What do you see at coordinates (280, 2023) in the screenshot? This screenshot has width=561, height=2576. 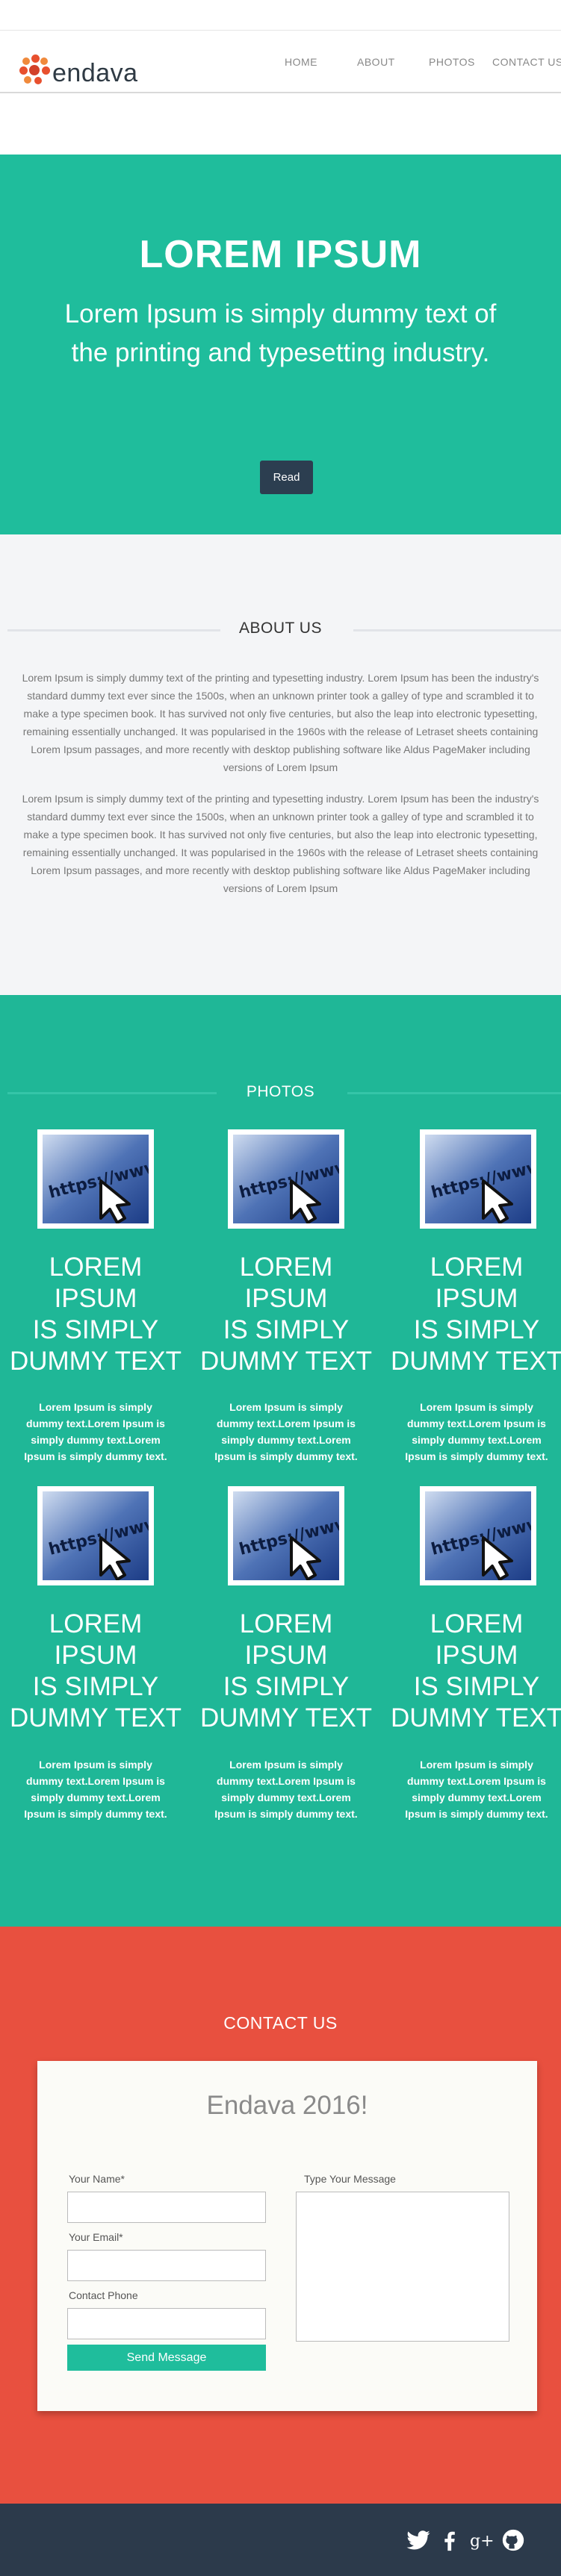 I see `contact-title: CONTACT US` at bounding box center [280, 2023].